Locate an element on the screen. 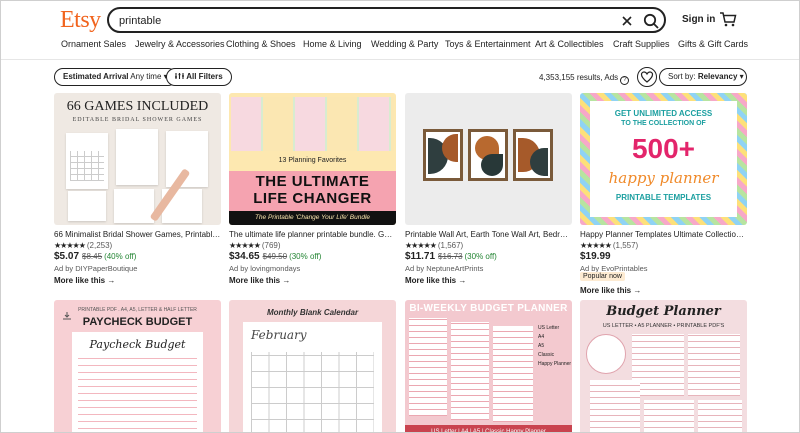 Image resolution: width=800 pixels, height=433 pixels. sort-label: Sort by: is located at coordinates (682, 76).